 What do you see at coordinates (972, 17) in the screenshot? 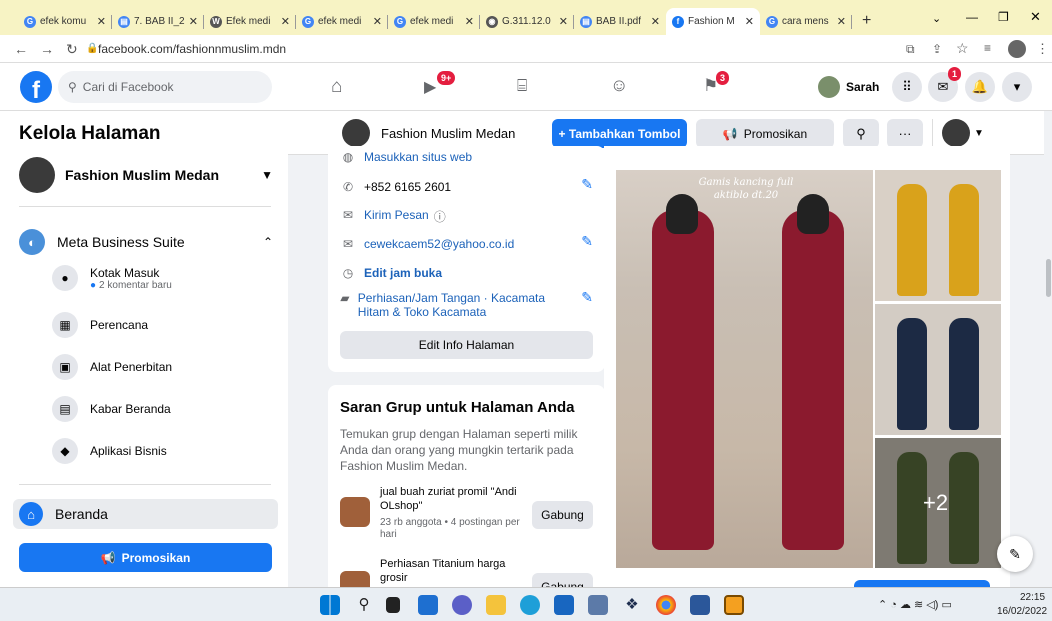
I see `minimize-icon: —` at bounding box center [972, 17].